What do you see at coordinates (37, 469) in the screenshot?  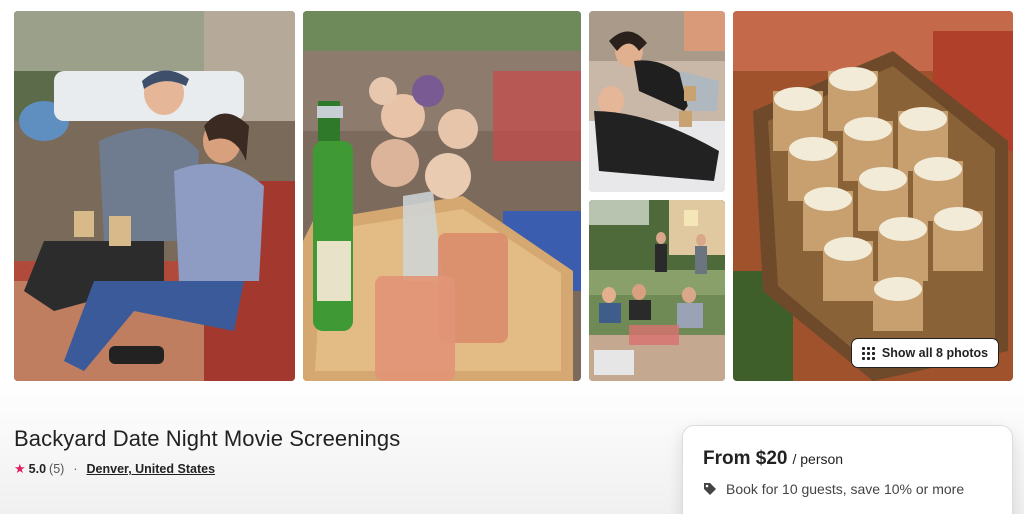 I see `rating-value: 5.0` at bounding box center [37, 469].